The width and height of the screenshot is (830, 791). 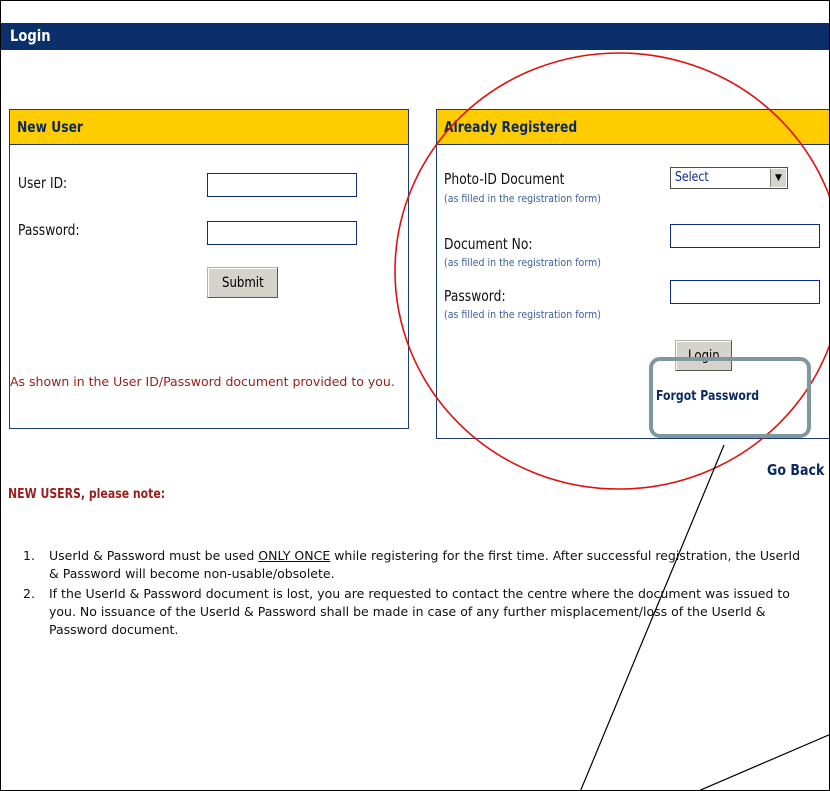 What do you see at coordinates (415, 36) in the screenshot?
I see `title-bar: Login` at bounding box center [415, 36].